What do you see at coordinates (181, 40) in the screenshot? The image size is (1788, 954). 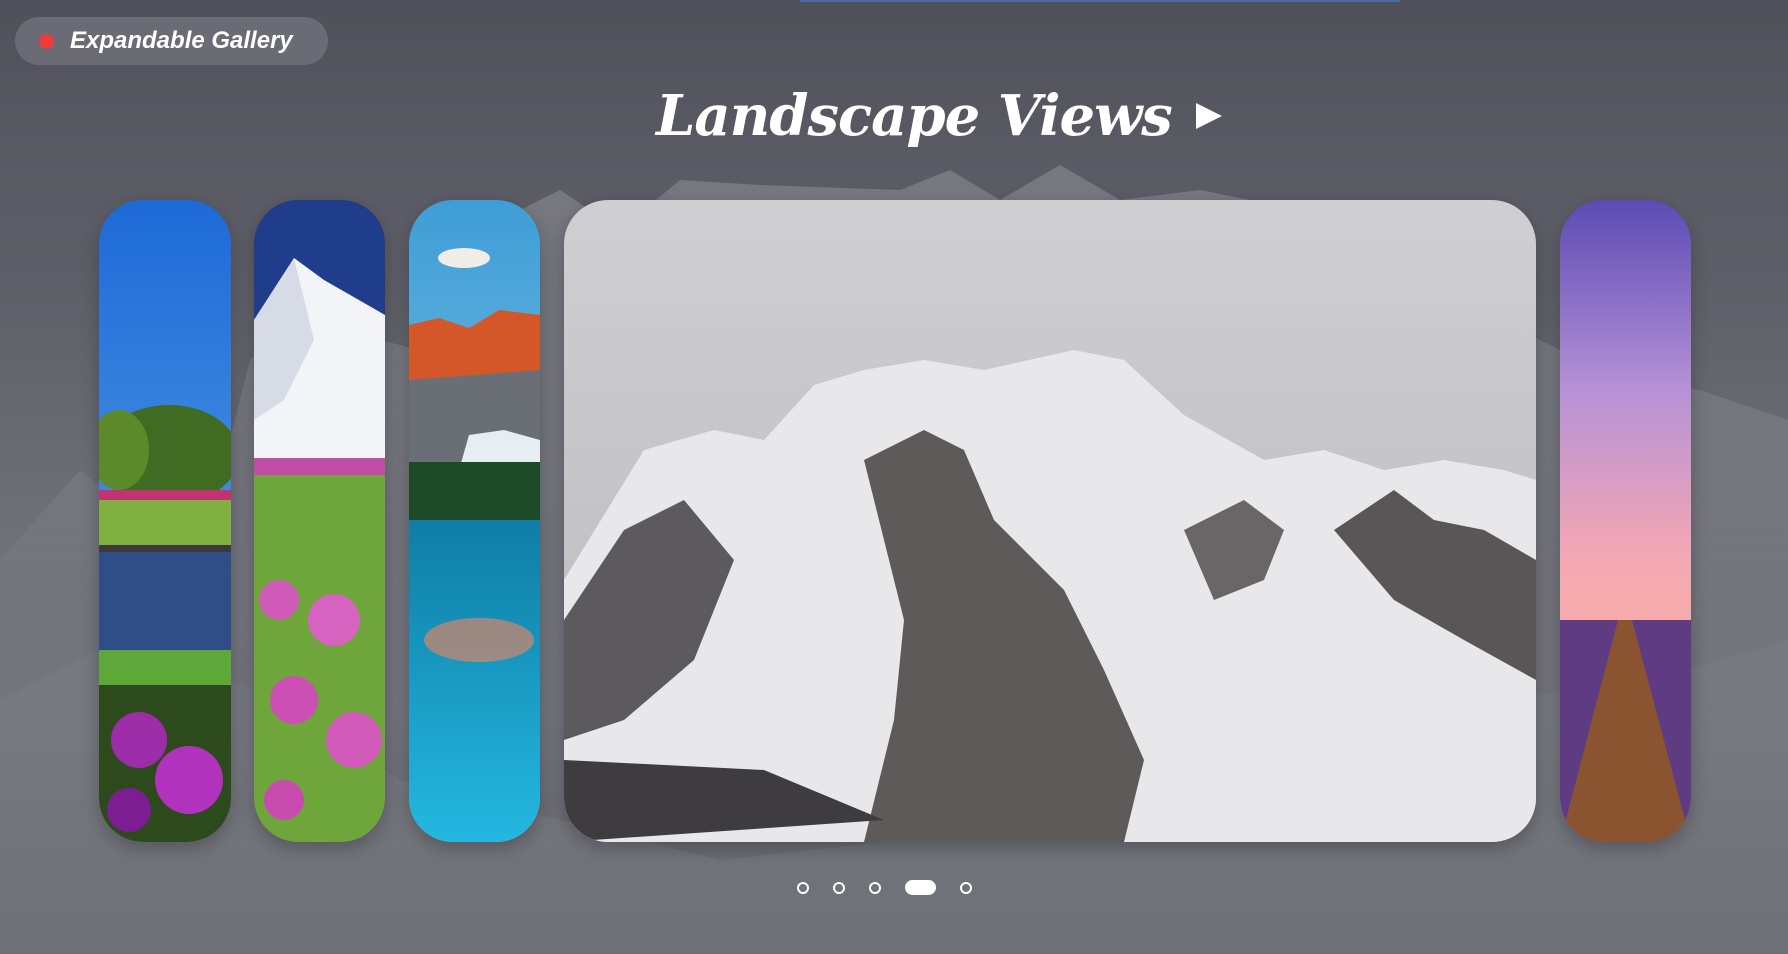 I see `badge-label: Expandable Gallery` at bounding box center [181, 40].